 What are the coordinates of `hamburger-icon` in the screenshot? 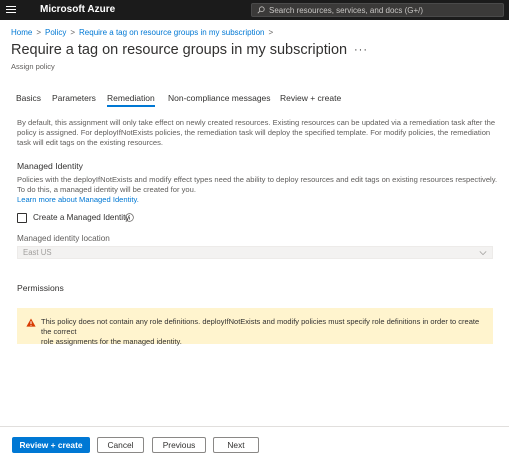 It's located at (11, 10).